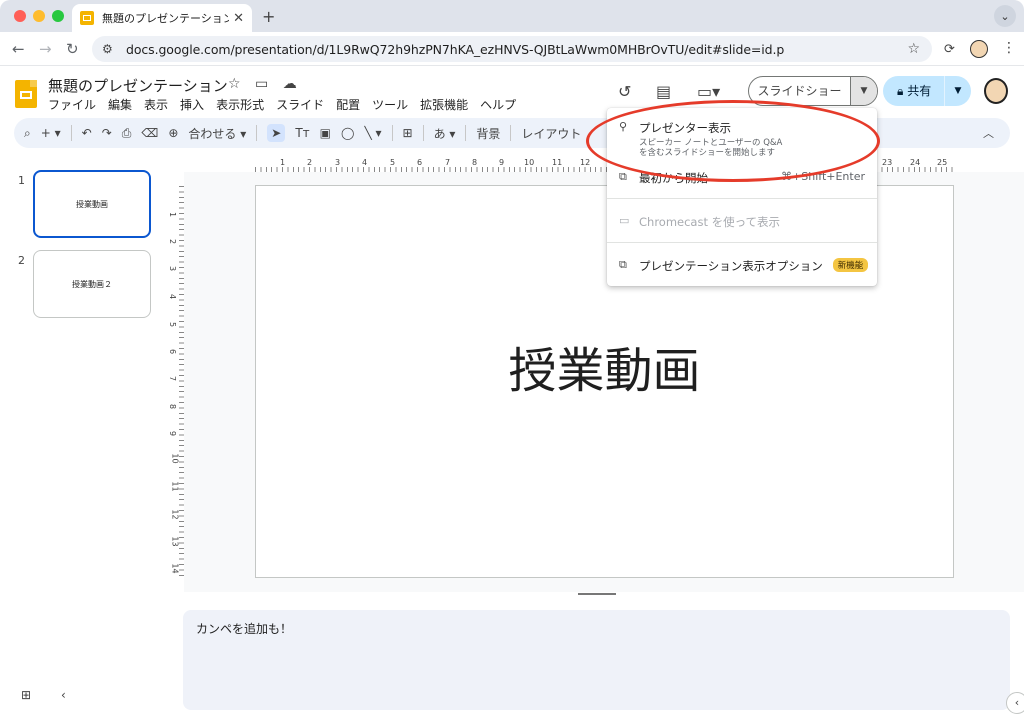 The height and width of the screenshot is (723, 1024). What do you see at coordinates (914, 91) in the screenshot?
I see `share-button: 🔒︎ 共有` at bounding box center [914, 91].